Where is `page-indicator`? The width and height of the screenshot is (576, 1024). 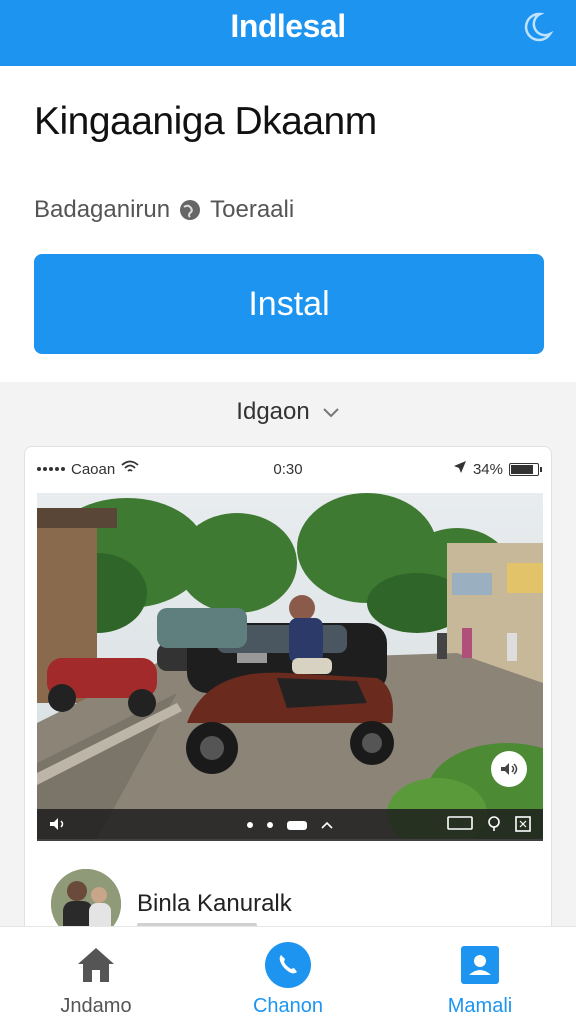
page-indicator is located at coordinates (290, 825).